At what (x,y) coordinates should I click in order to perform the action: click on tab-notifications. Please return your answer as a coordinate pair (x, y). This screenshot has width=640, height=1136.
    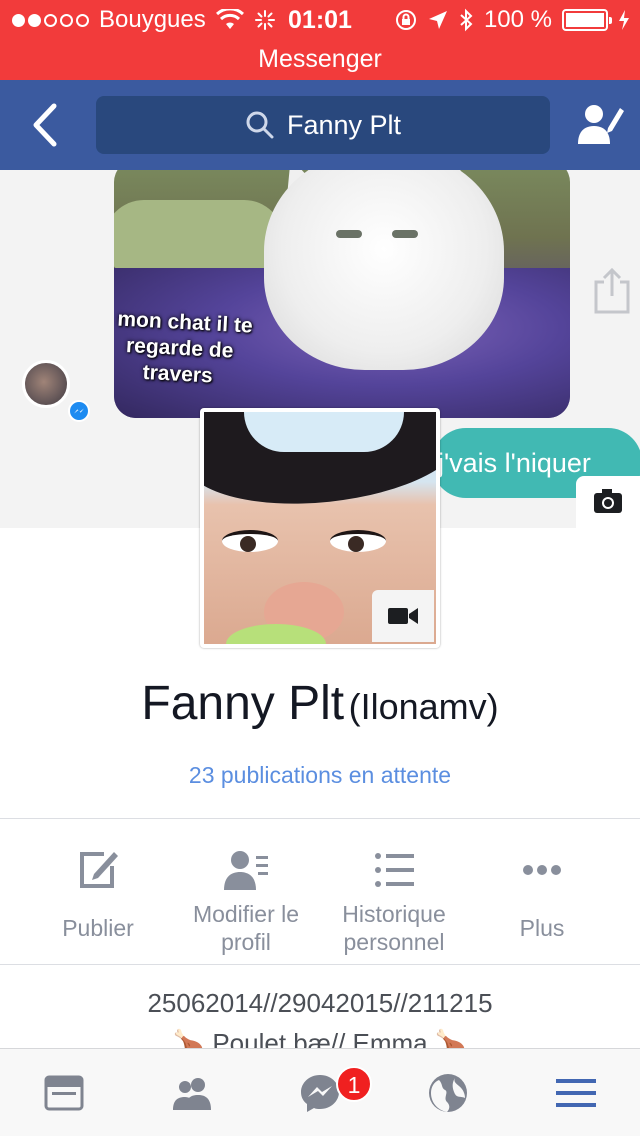
    Looking at the image, I should click on (448, 1092).